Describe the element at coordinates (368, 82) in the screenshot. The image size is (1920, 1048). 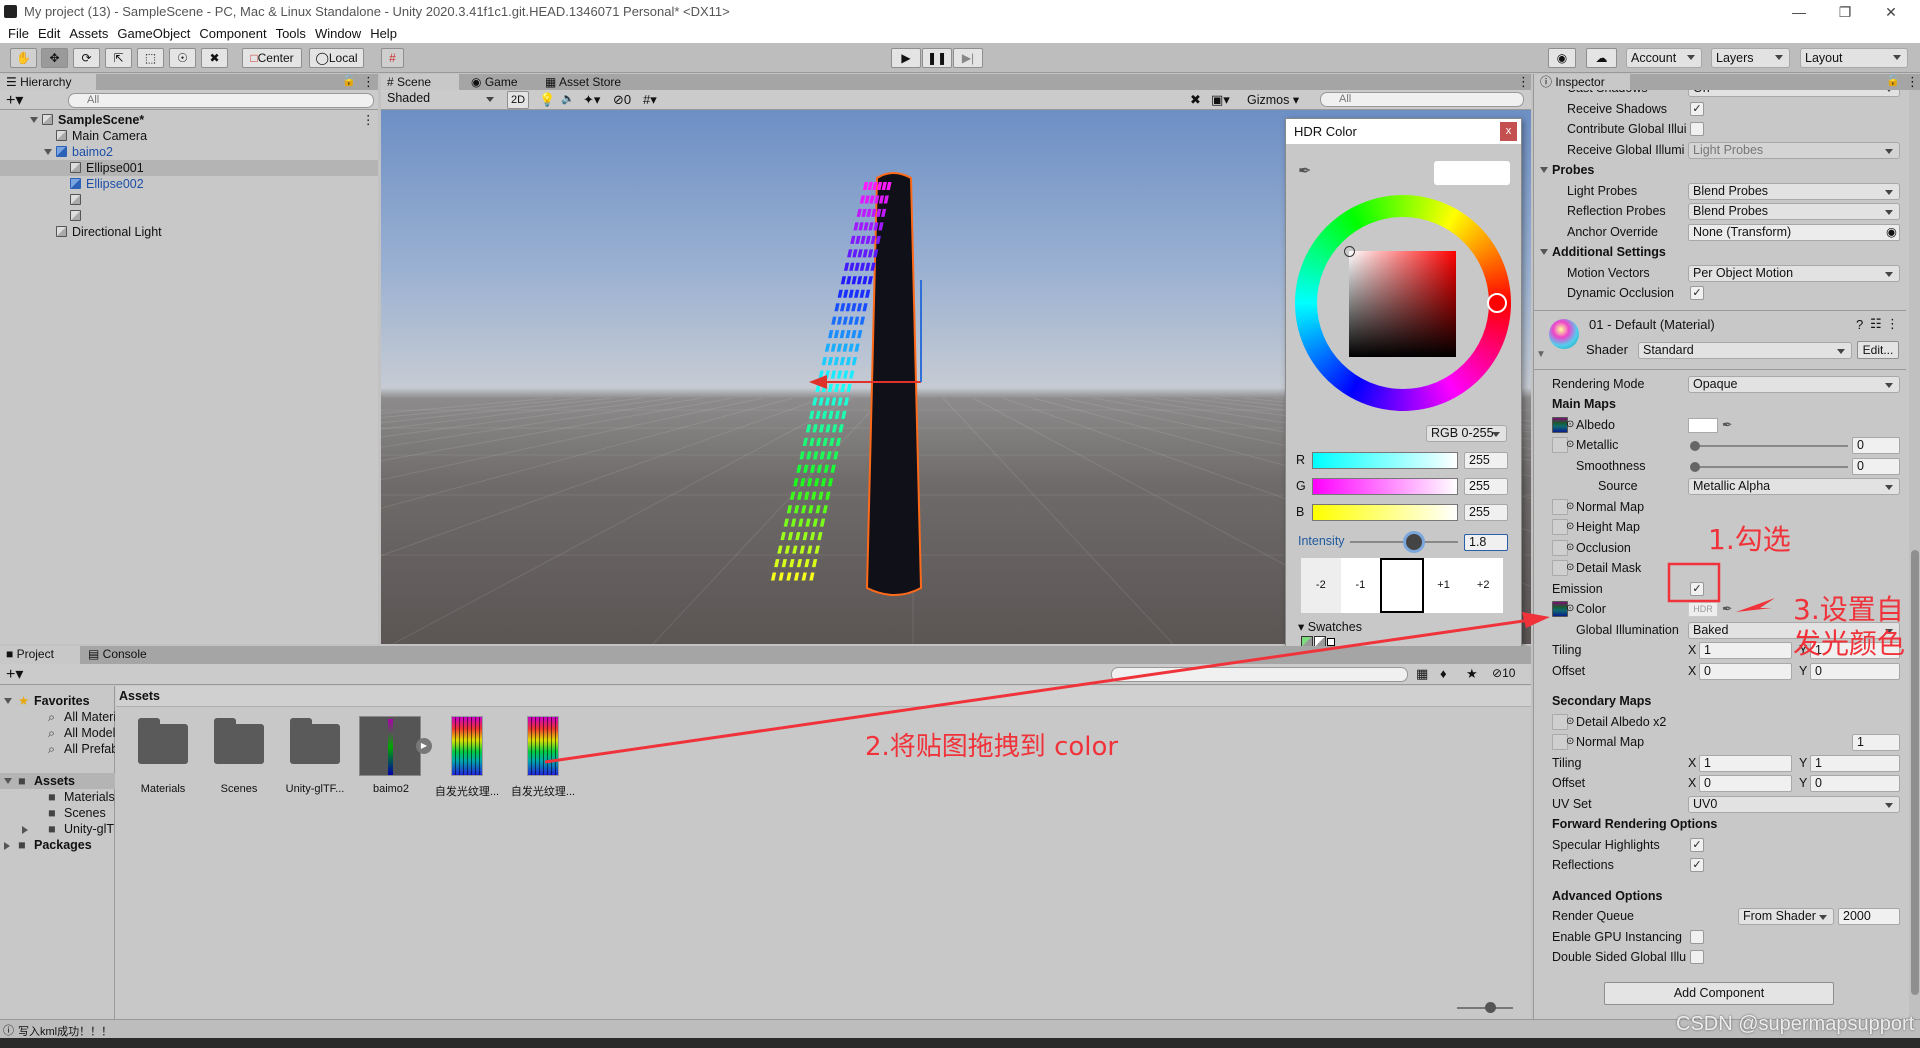
I see `more-options-icon: ⋮` at that location.